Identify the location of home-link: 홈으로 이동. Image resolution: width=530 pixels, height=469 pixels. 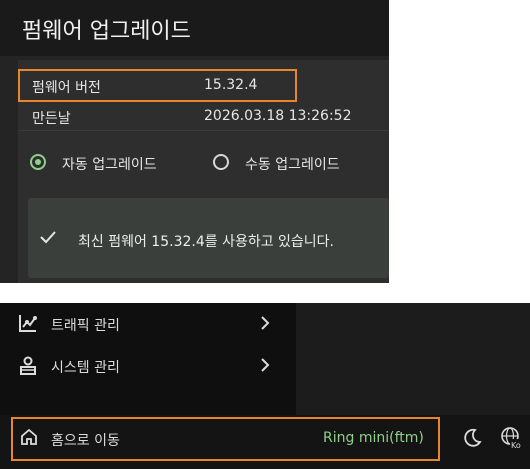
(85, 440).